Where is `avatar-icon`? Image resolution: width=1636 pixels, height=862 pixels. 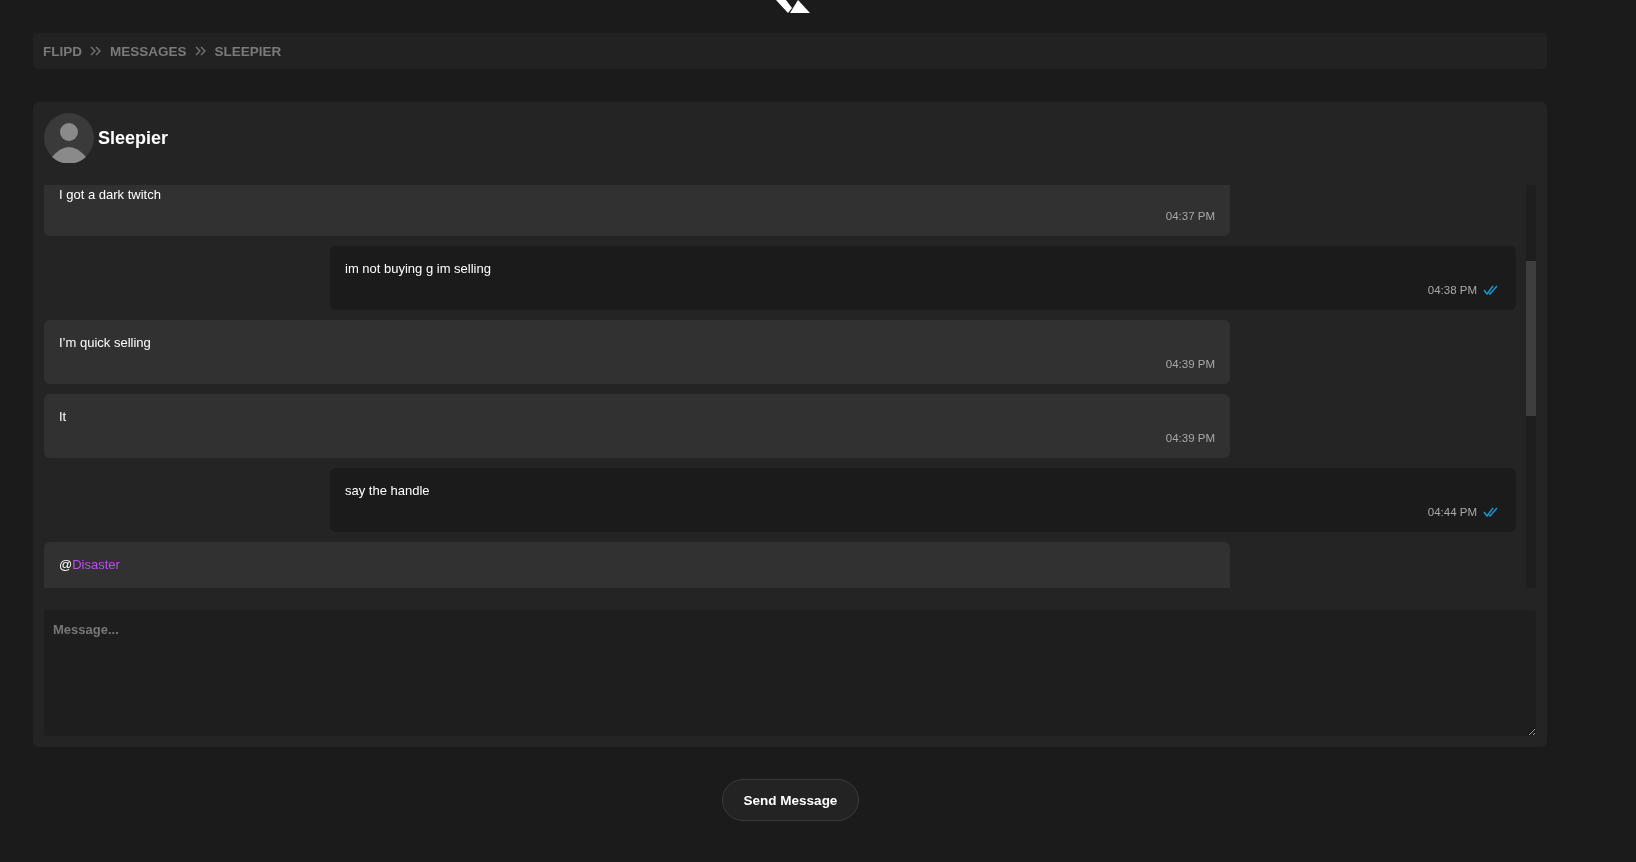 avatar-icon is located at coordinates (69, 138).